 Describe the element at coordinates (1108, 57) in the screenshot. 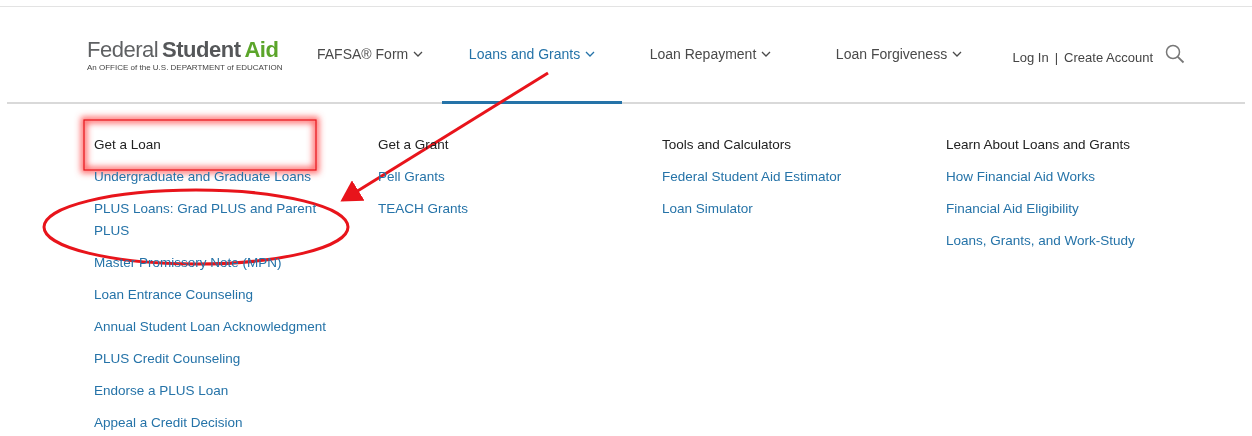

I see `create-account-link: Create Account` at that location.